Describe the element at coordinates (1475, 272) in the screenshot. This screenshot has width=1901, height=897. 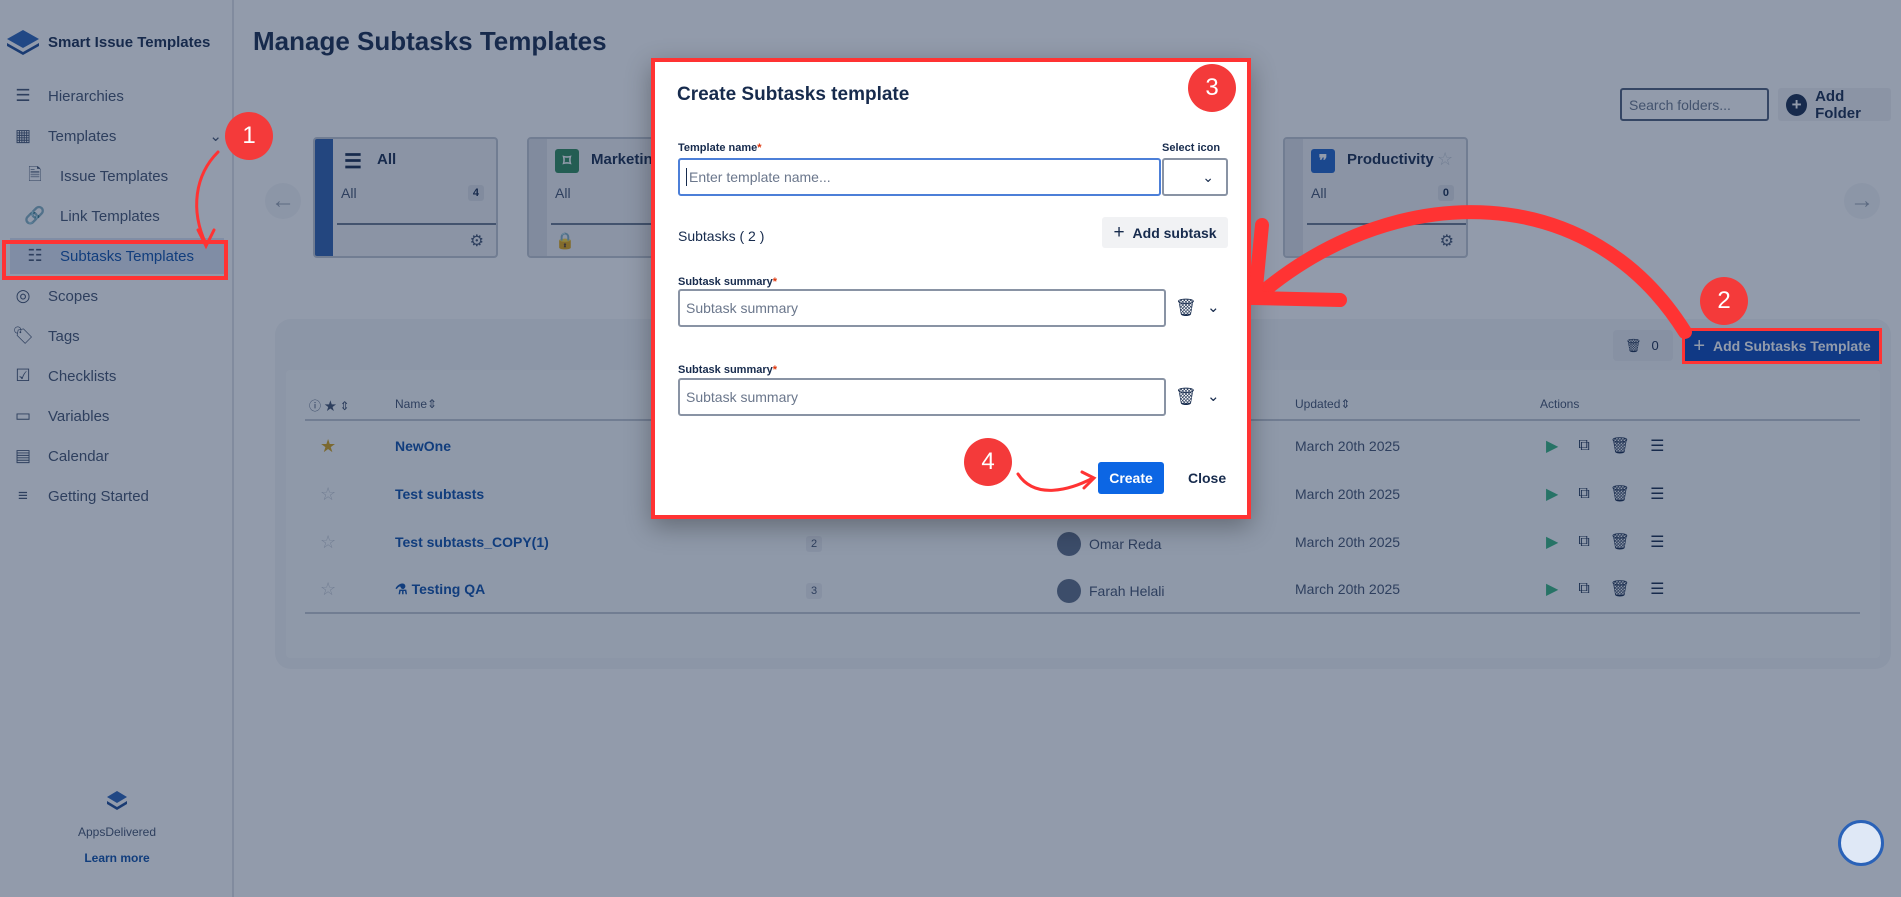
I see `arrow-2-icon` at that location.